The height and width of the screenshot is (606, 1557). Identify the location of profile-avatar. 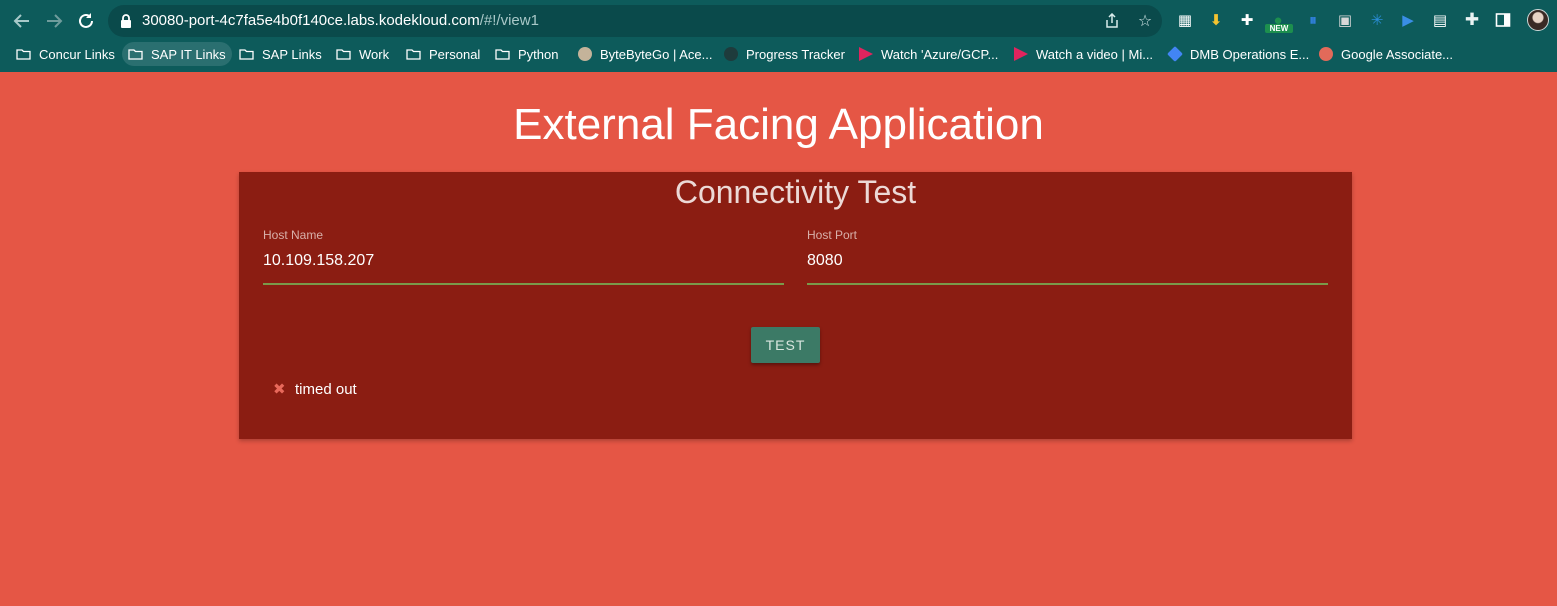
(1538, 20).